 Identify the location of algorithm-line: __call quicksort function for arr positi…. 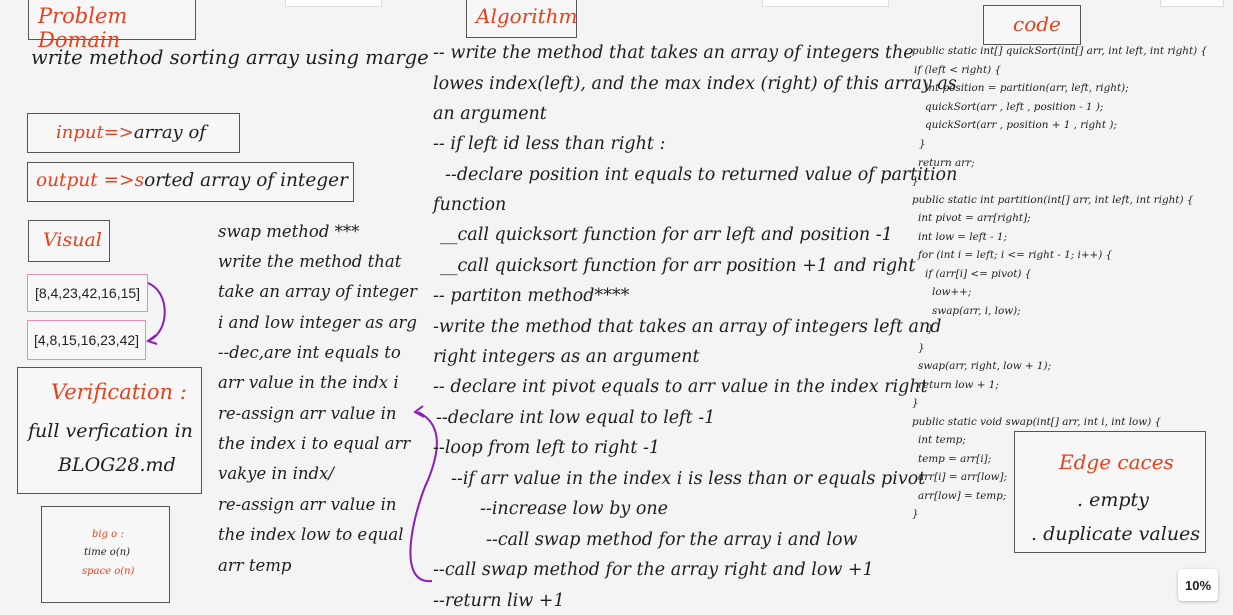
(678, 266).